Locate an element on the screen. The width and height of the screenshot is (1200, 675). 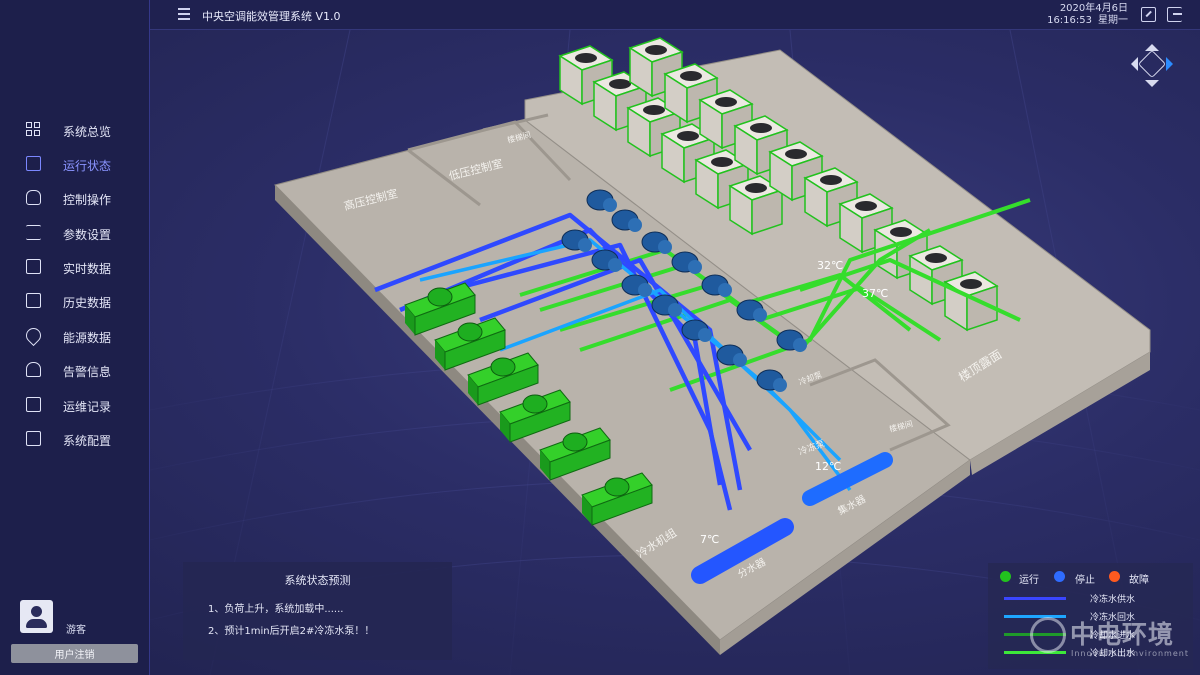
sidebar-item-config: 系统配置 is located at coordinates (75, 439).